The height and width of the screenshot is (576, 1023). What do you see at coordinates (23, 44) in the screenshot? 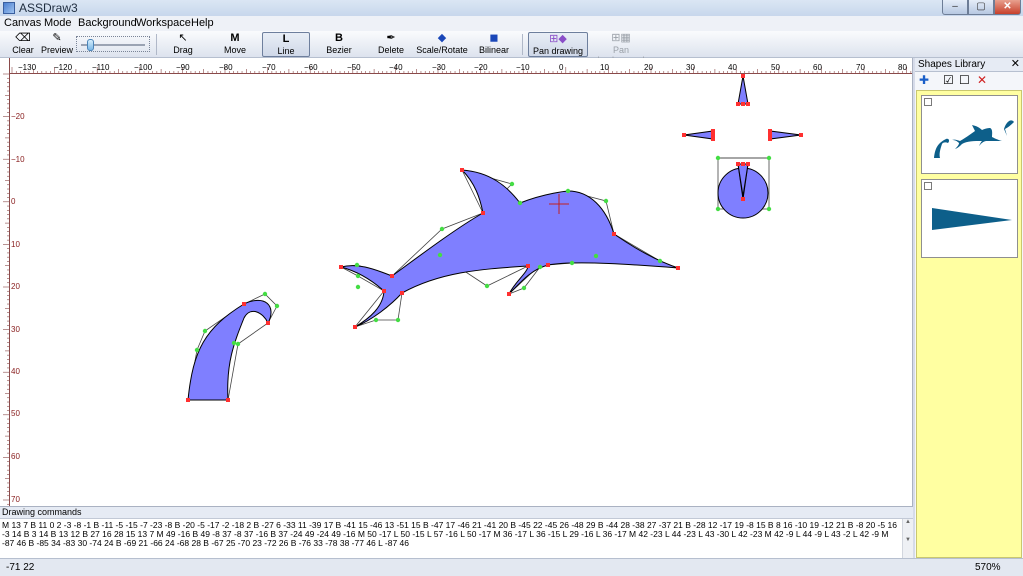
I see `clear-button: ⌫ Clear` at bounding box center [23, 44].